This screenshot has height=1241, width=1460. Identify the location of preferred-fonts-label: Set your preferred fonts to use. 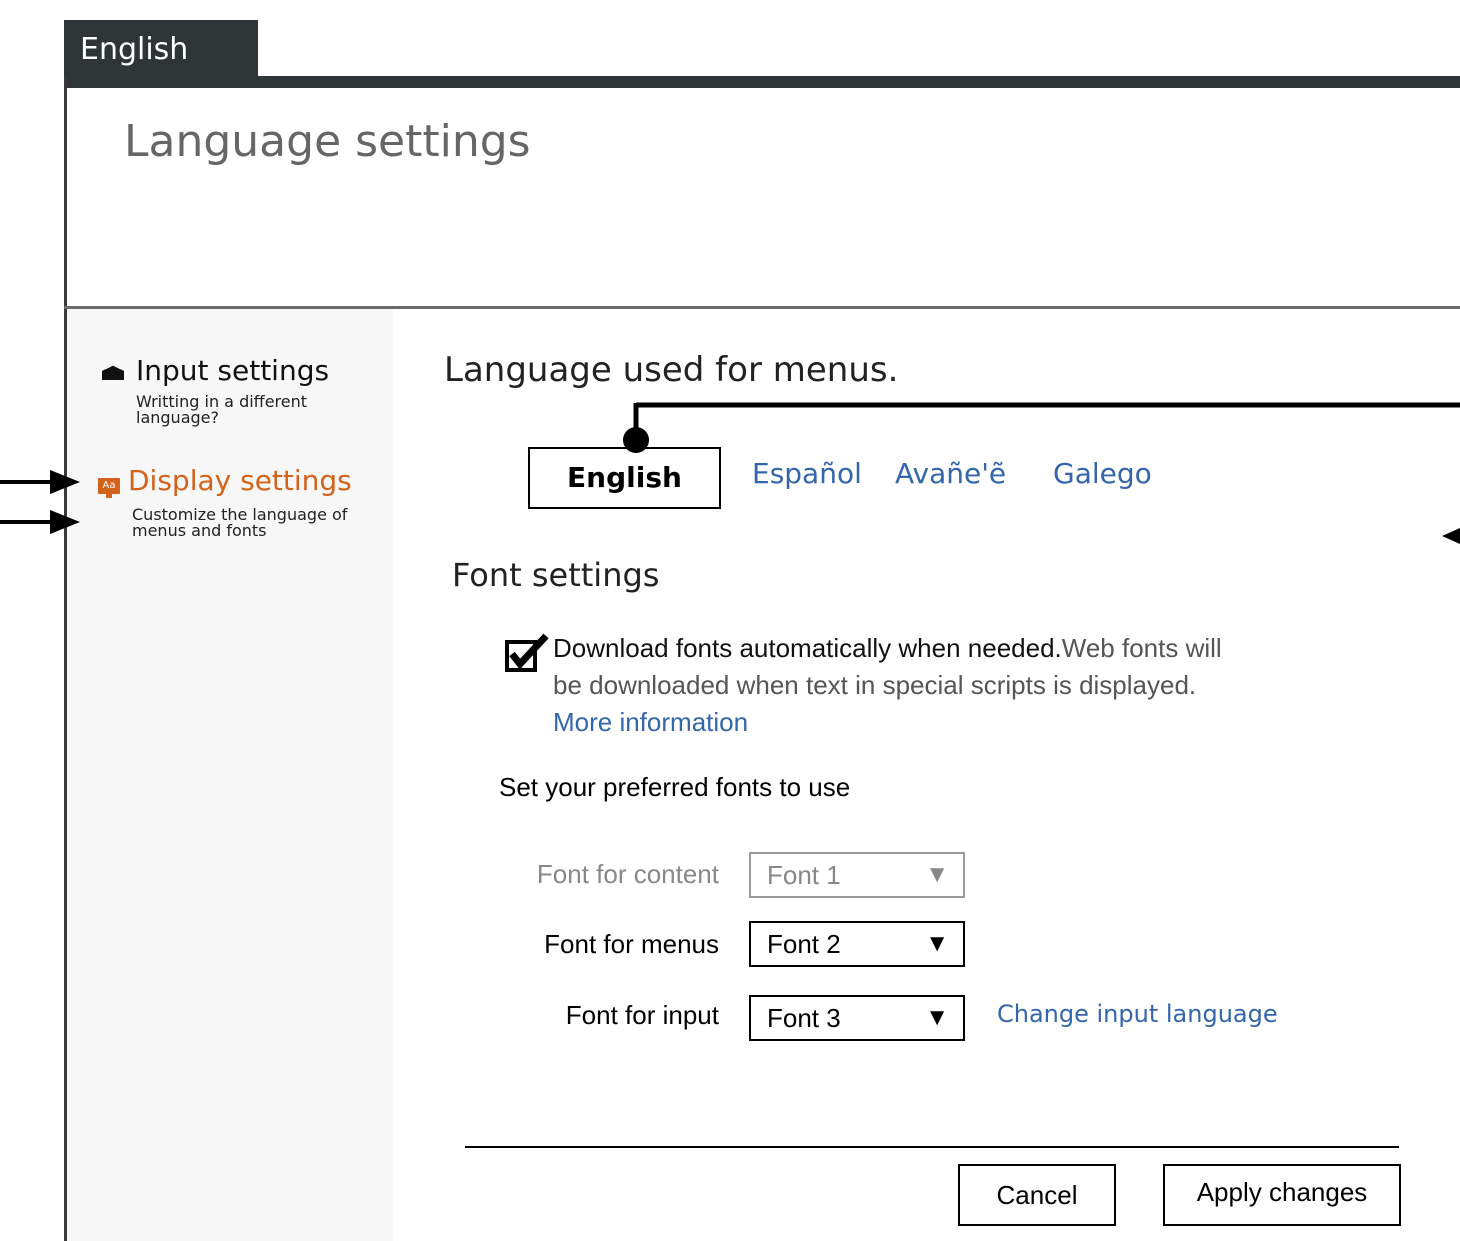
(675, 787).